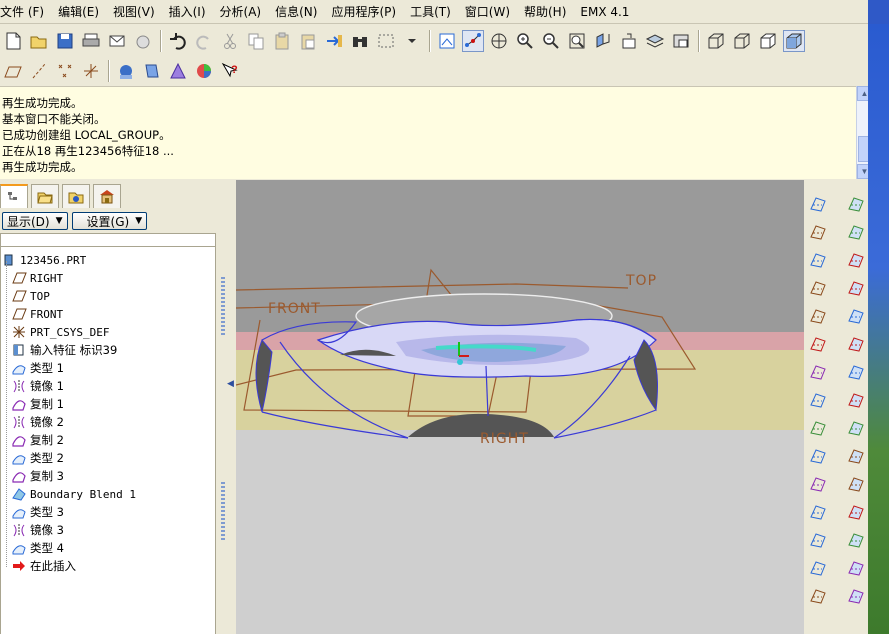 This screenshot has height=634, width=889. I want to click on context-help-button: ?, so click(230, 71).